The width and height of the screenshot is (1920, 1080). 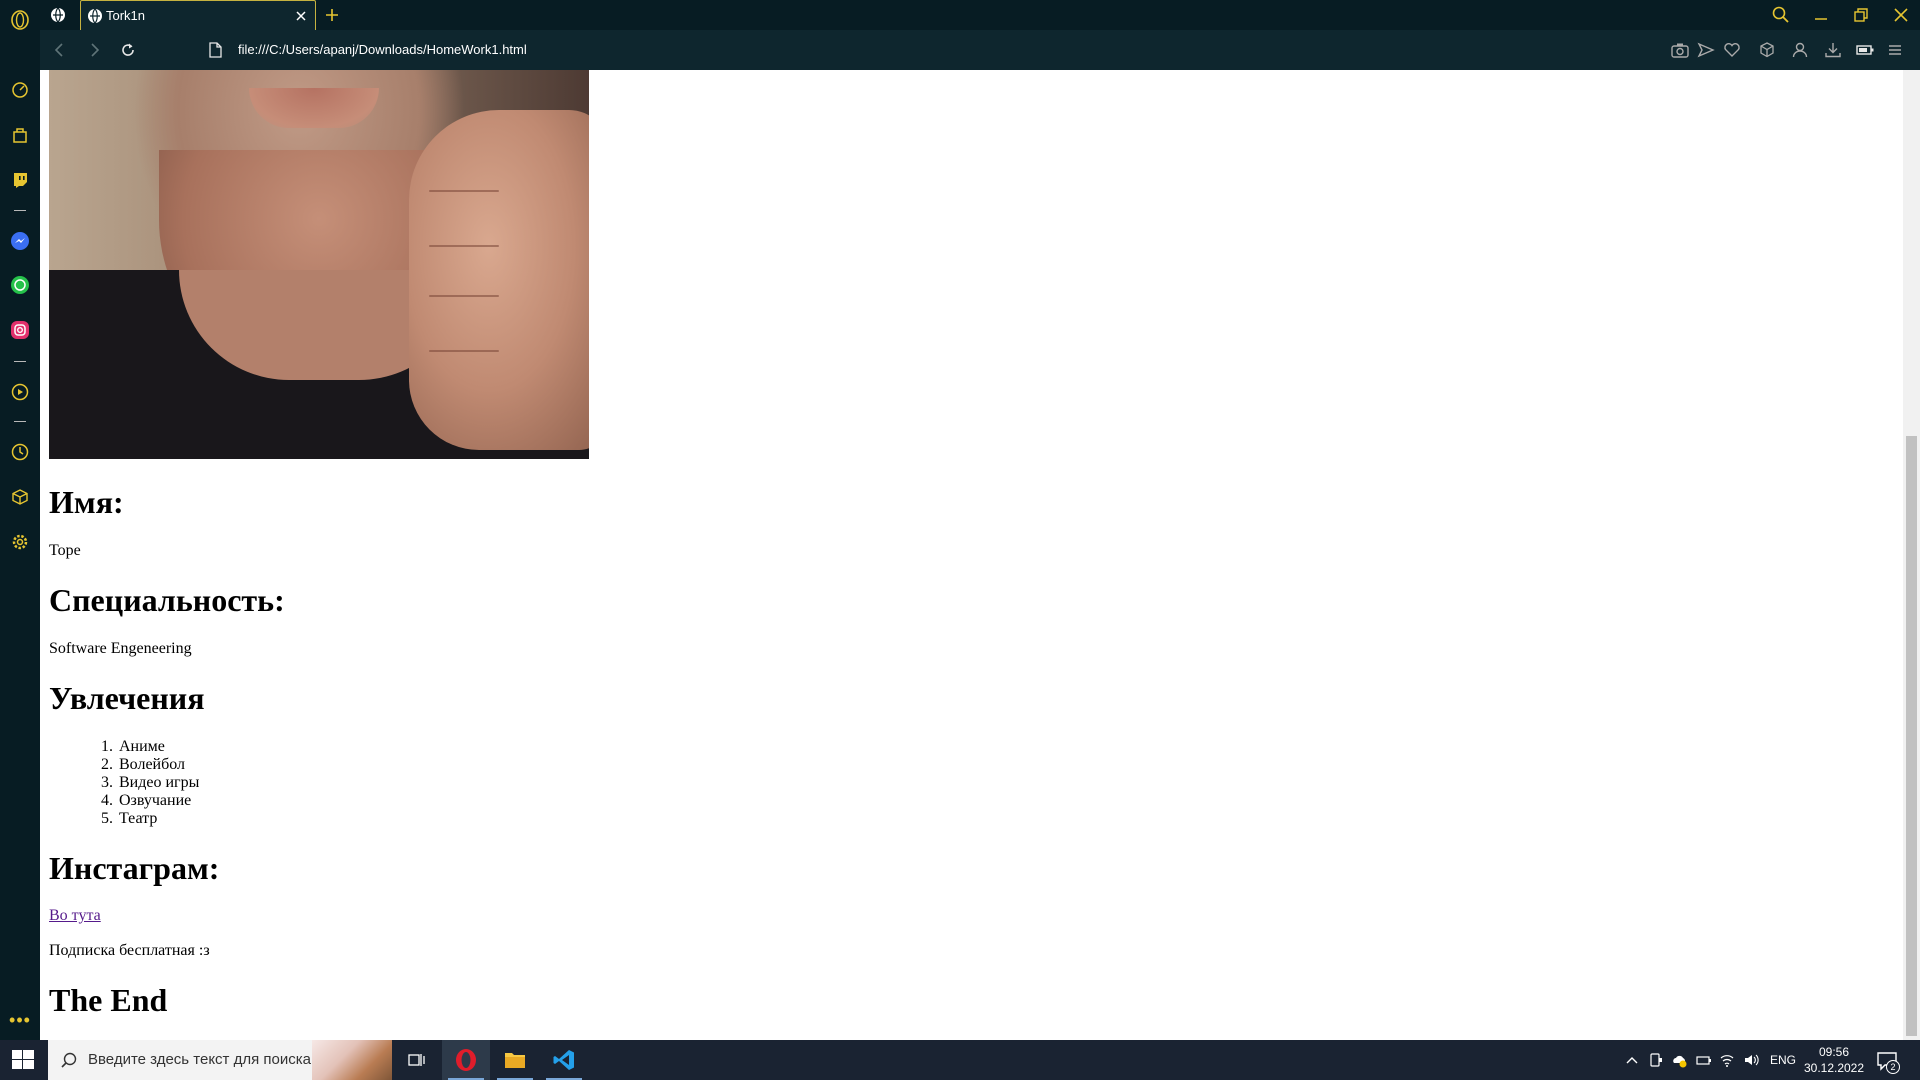 I want to click on messenger-icon, so click(x=20, y=241).